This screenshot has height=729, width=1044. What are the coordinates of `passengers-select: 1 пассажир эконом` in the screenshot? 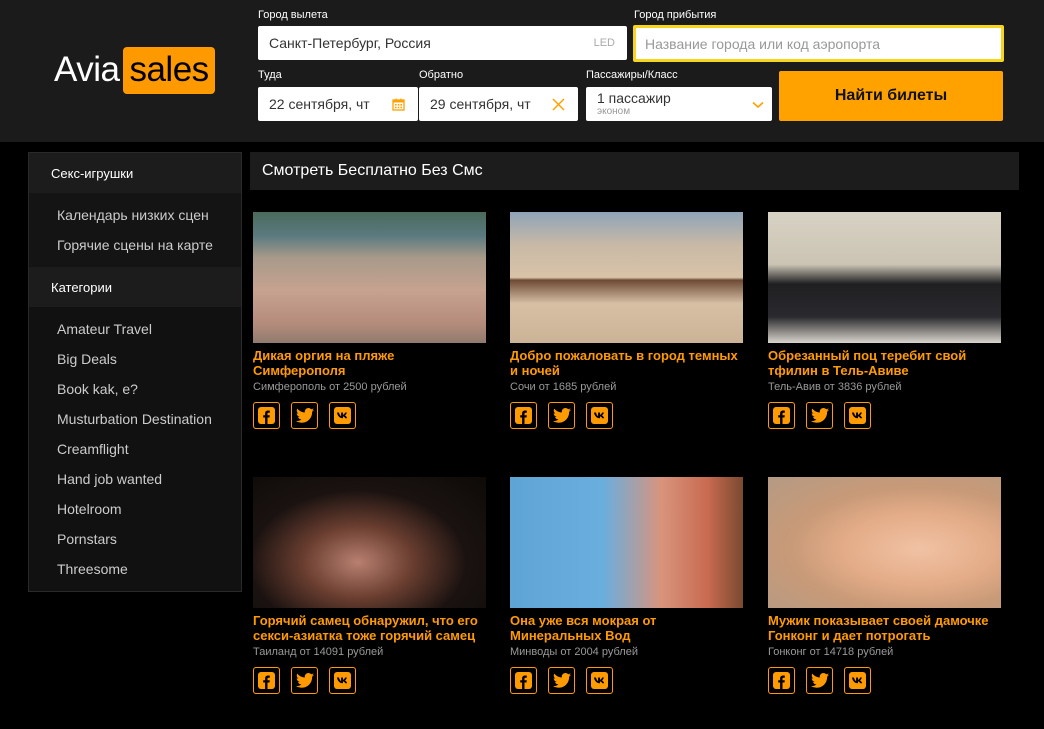 It's located at (679, 104).